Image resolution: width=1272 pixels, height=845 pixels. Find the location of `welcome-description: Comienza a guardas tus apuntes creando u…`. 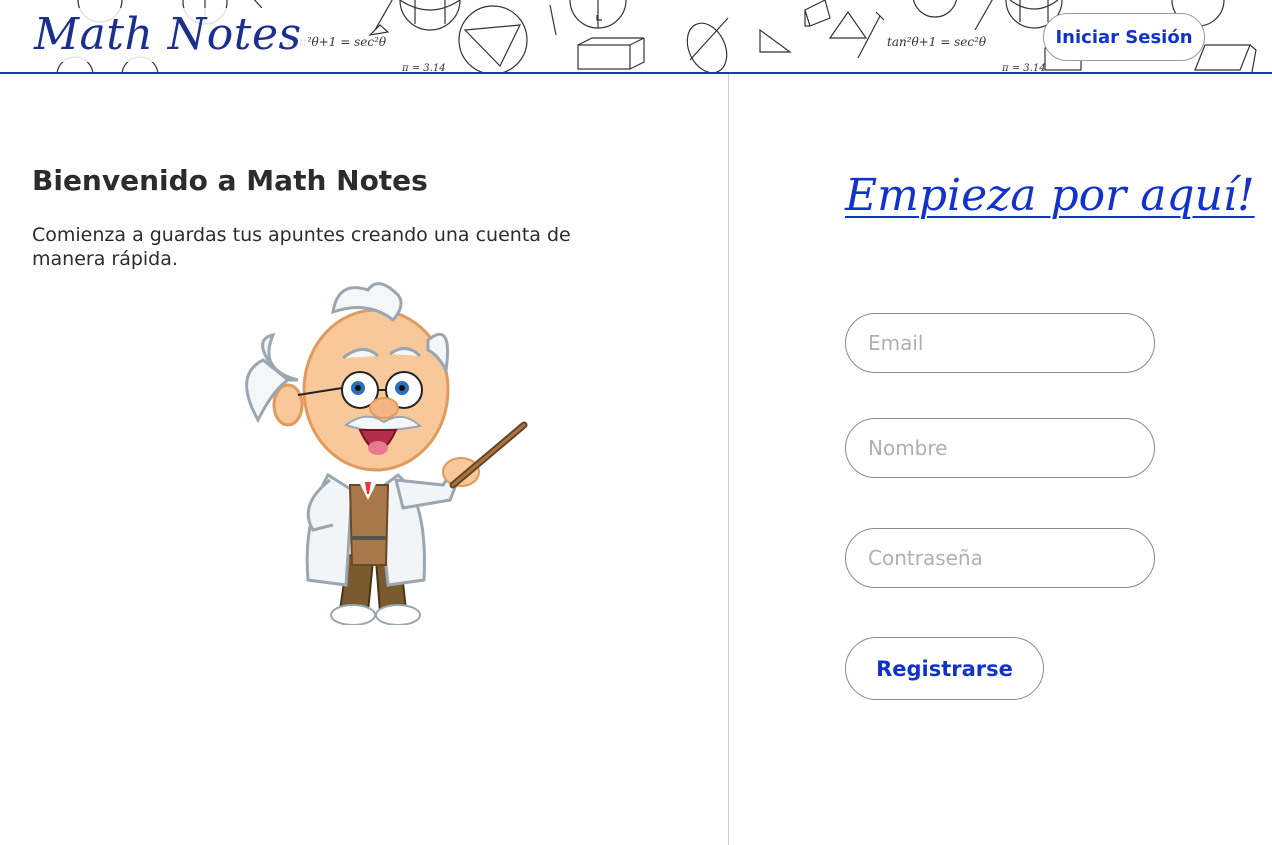

welcome-description: Comienza a guardas tus apuntes creando u… is located at coordinates (301, 247).